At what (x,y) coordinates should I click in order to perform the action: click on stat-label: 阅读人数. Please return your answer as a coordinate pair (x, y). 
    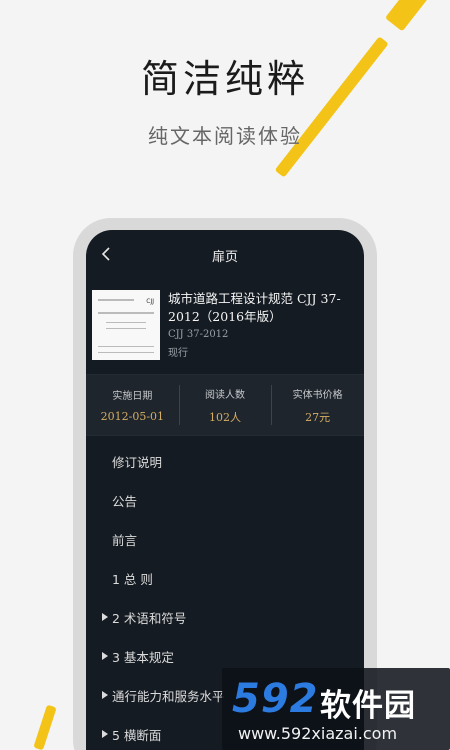
    Looking at the image, I should click on (225, 395).